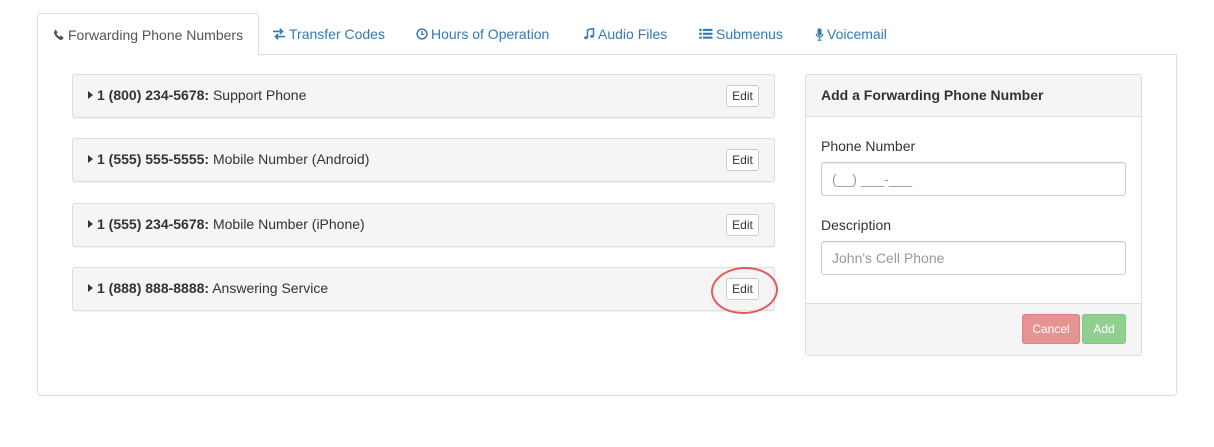  Describe the element at coordinates (633, 34) in the screenshot. I see `tab-label: Audio Files` at that location.